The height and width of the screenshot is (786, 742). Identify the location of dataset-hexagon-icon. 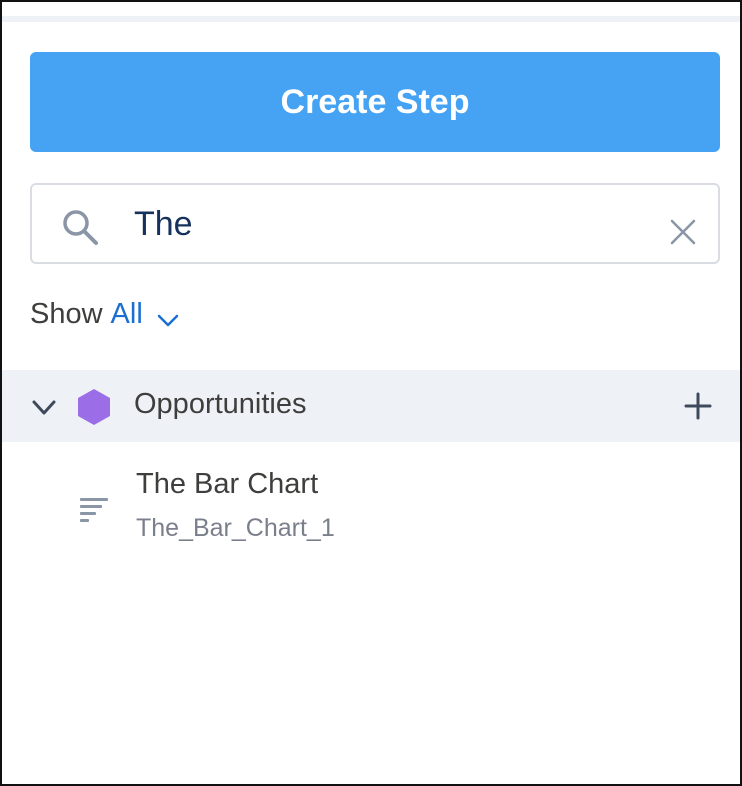
(94, 407).